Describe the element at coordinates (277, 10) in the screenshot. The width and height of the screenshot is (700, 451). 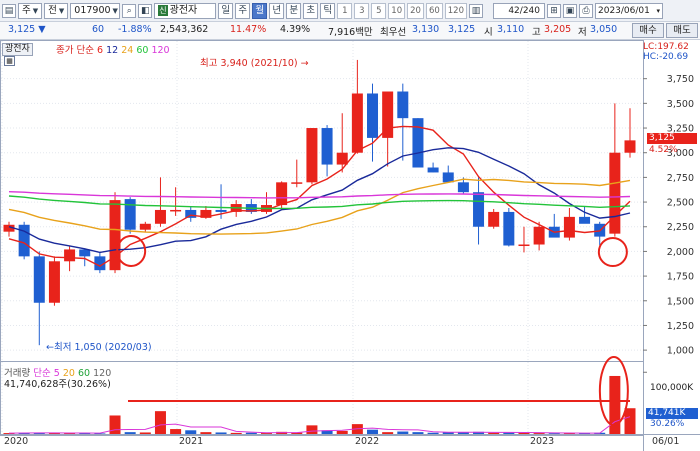
I see `period-year: 년` at that location.